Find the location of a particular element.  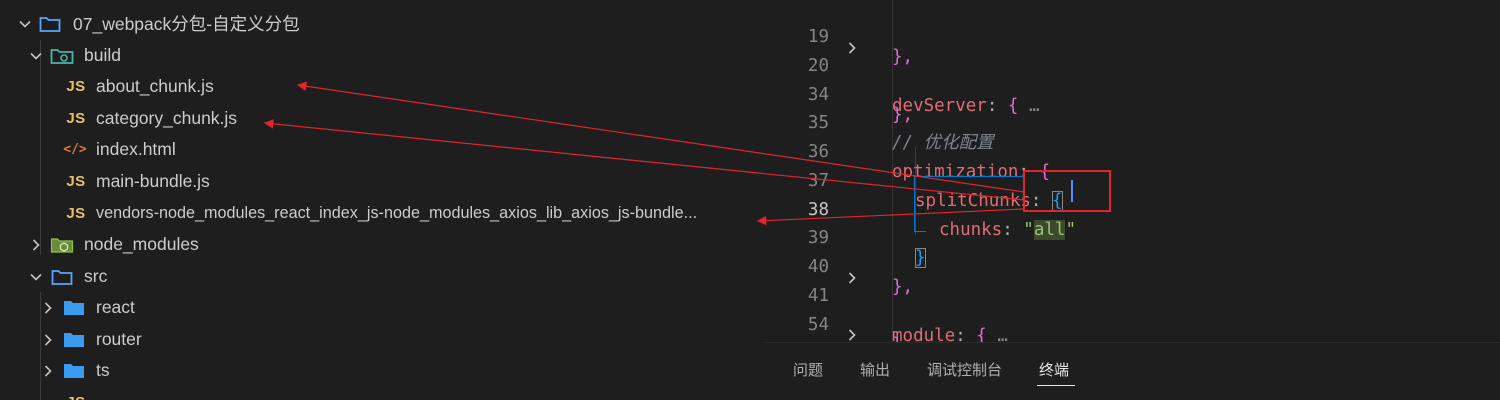

panel-tab-terminal: 终端 is located at coordinates (1054, 369).